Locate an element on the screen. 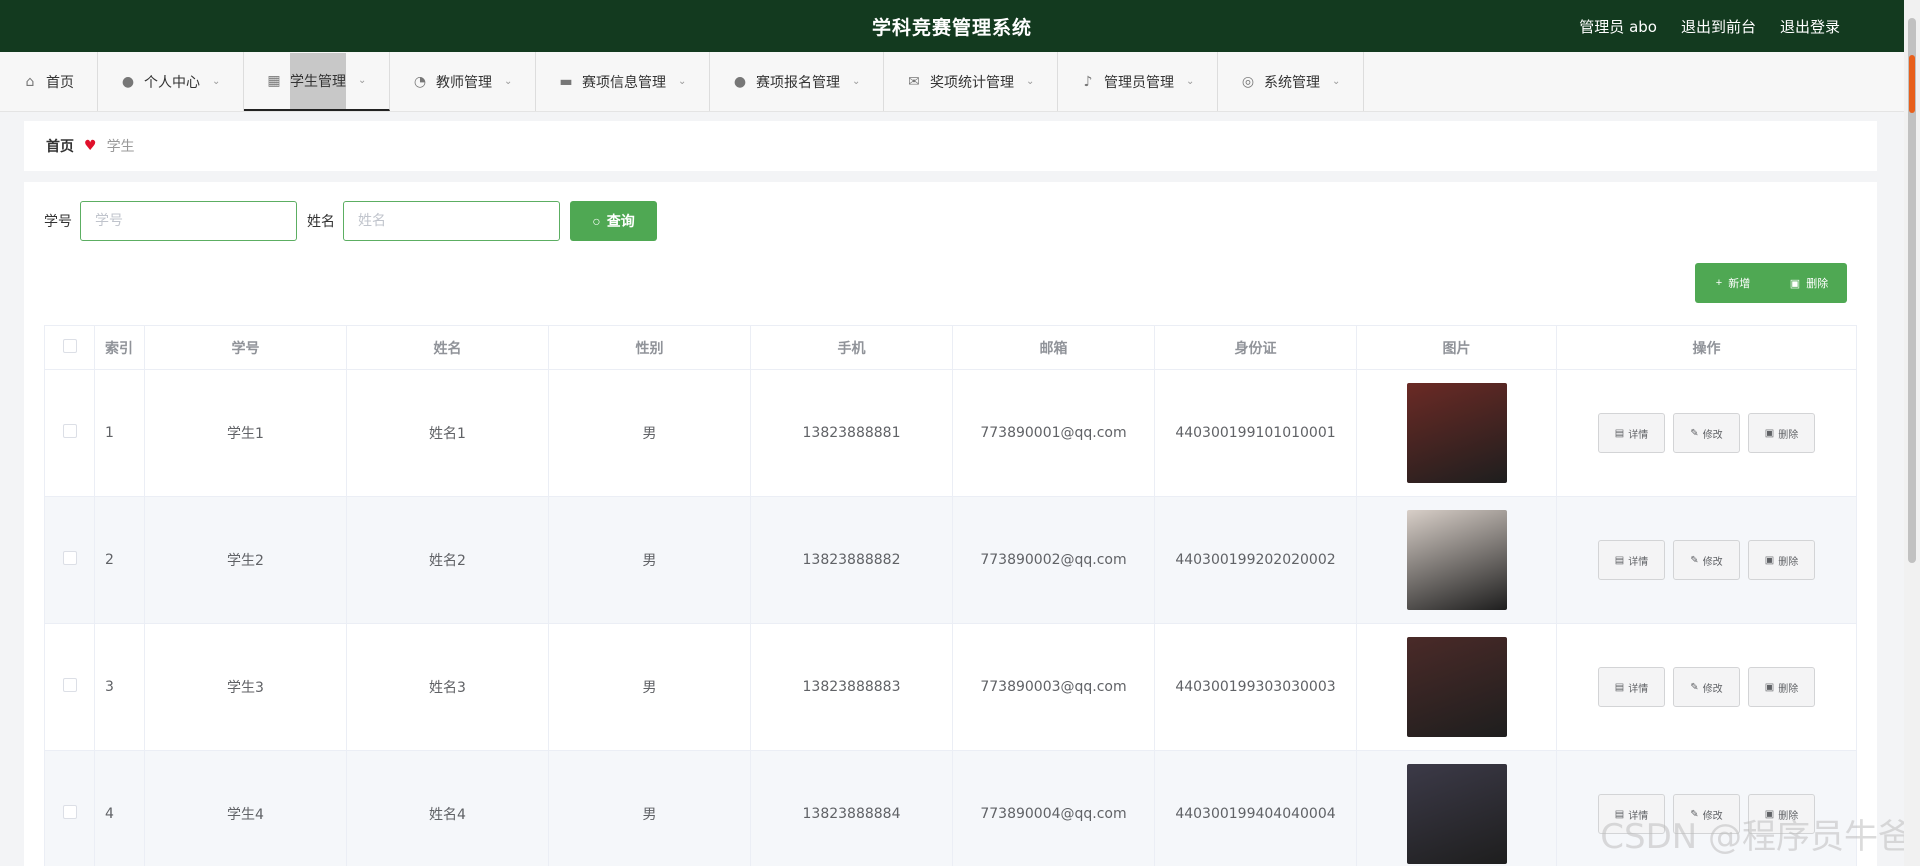 Image resolution: width=1920 pixels, height=866 pixels. nav-item-competition-signup: ● 赛项报名管理 ⌄ is located at coordinates (797, 81).